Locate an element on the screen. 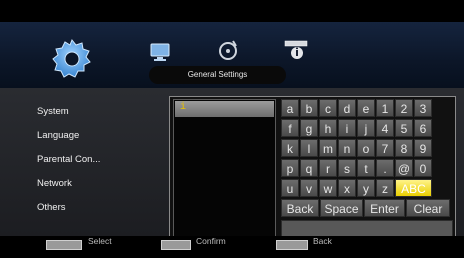 The image size is (464, 258). key-v: v is located at coordinates (309, 188).